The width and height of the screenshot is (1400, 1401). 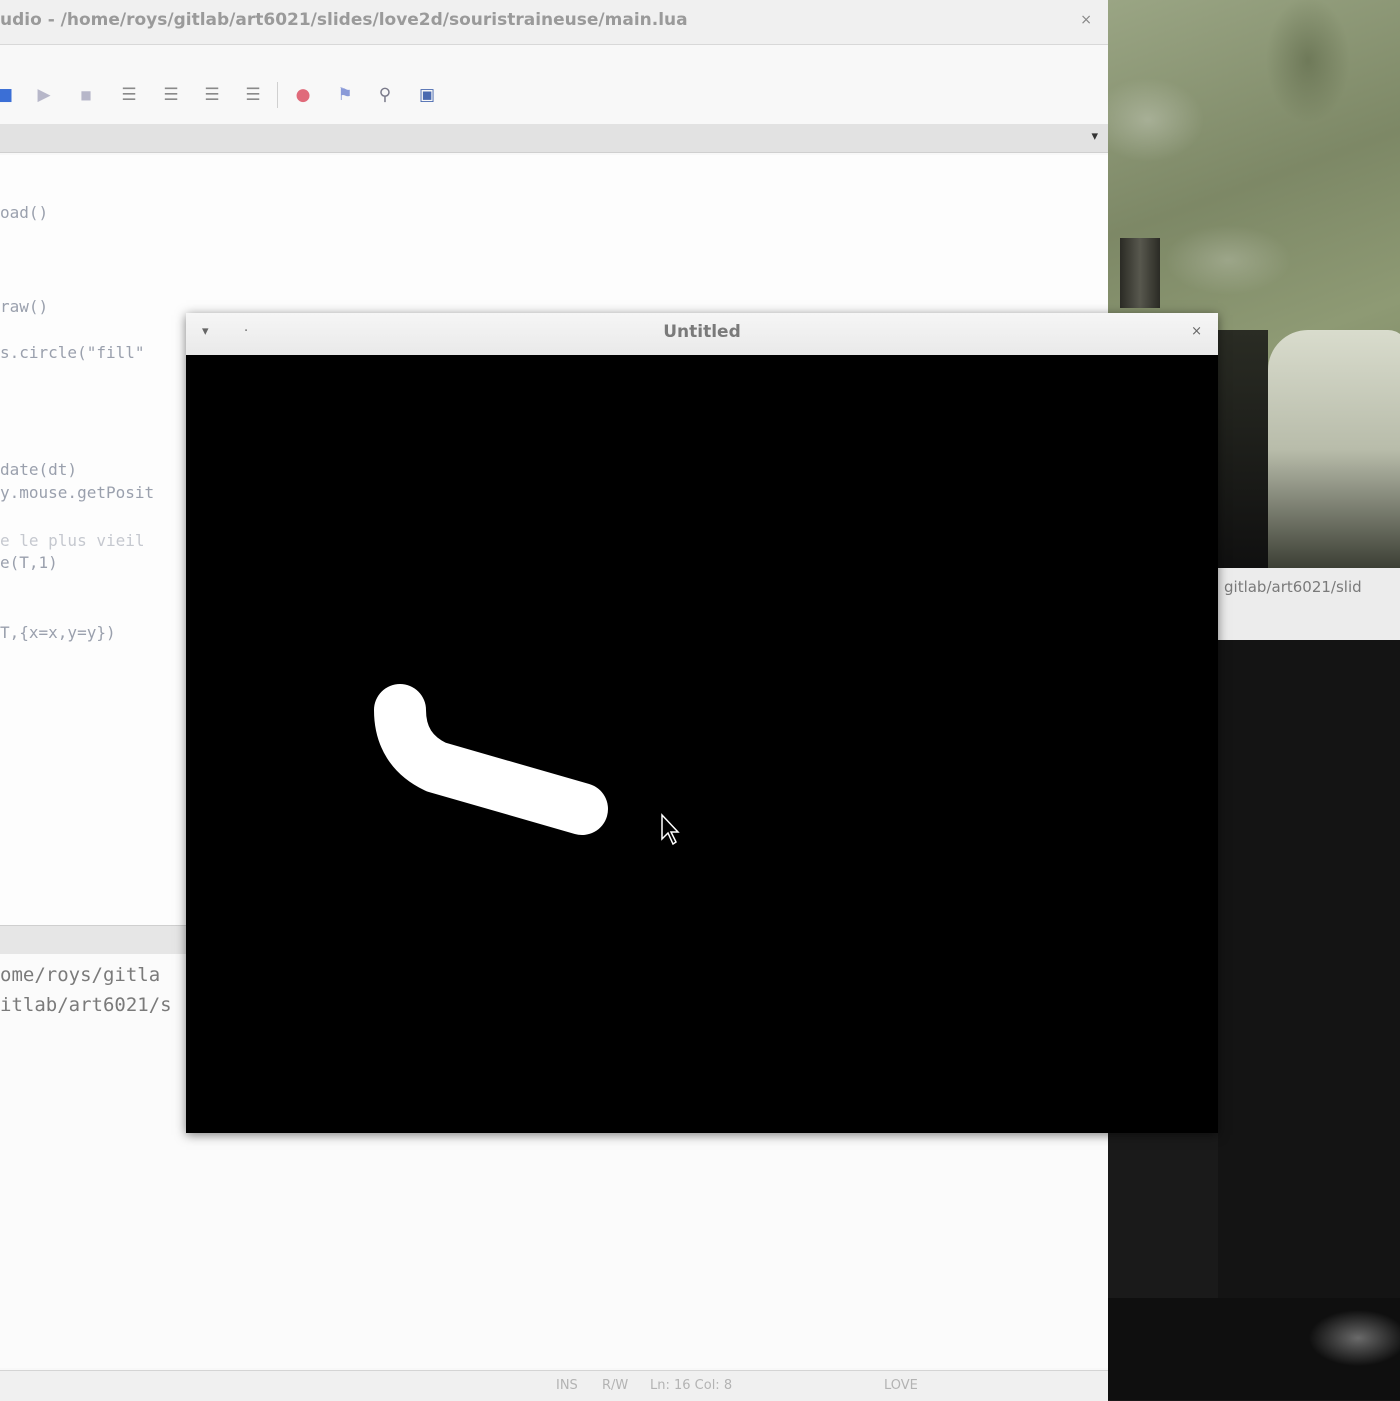 I want to click on love-window-title: Untitled, so click(x=702, y=332).